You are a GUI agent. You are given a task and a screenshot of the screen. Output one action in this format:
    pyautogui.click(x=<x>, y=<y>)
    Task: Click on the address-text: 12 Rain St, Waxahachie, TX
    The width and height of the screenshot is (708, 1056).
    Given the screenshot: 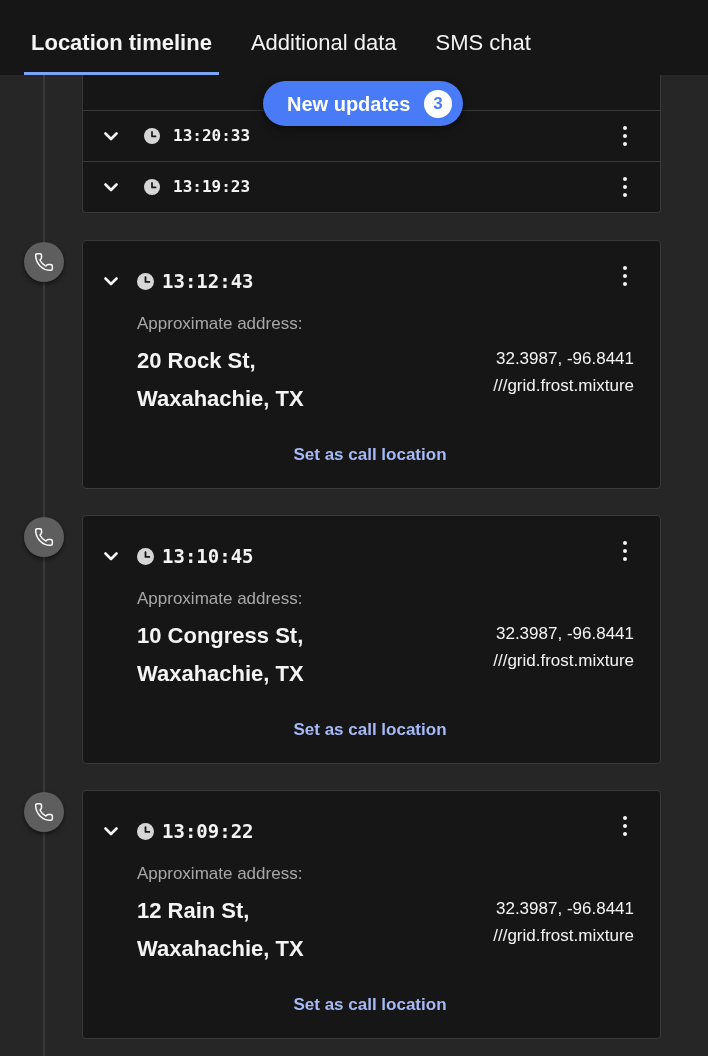 What is the action you would take?
    pyautogui.click(x=221, y=930)
    